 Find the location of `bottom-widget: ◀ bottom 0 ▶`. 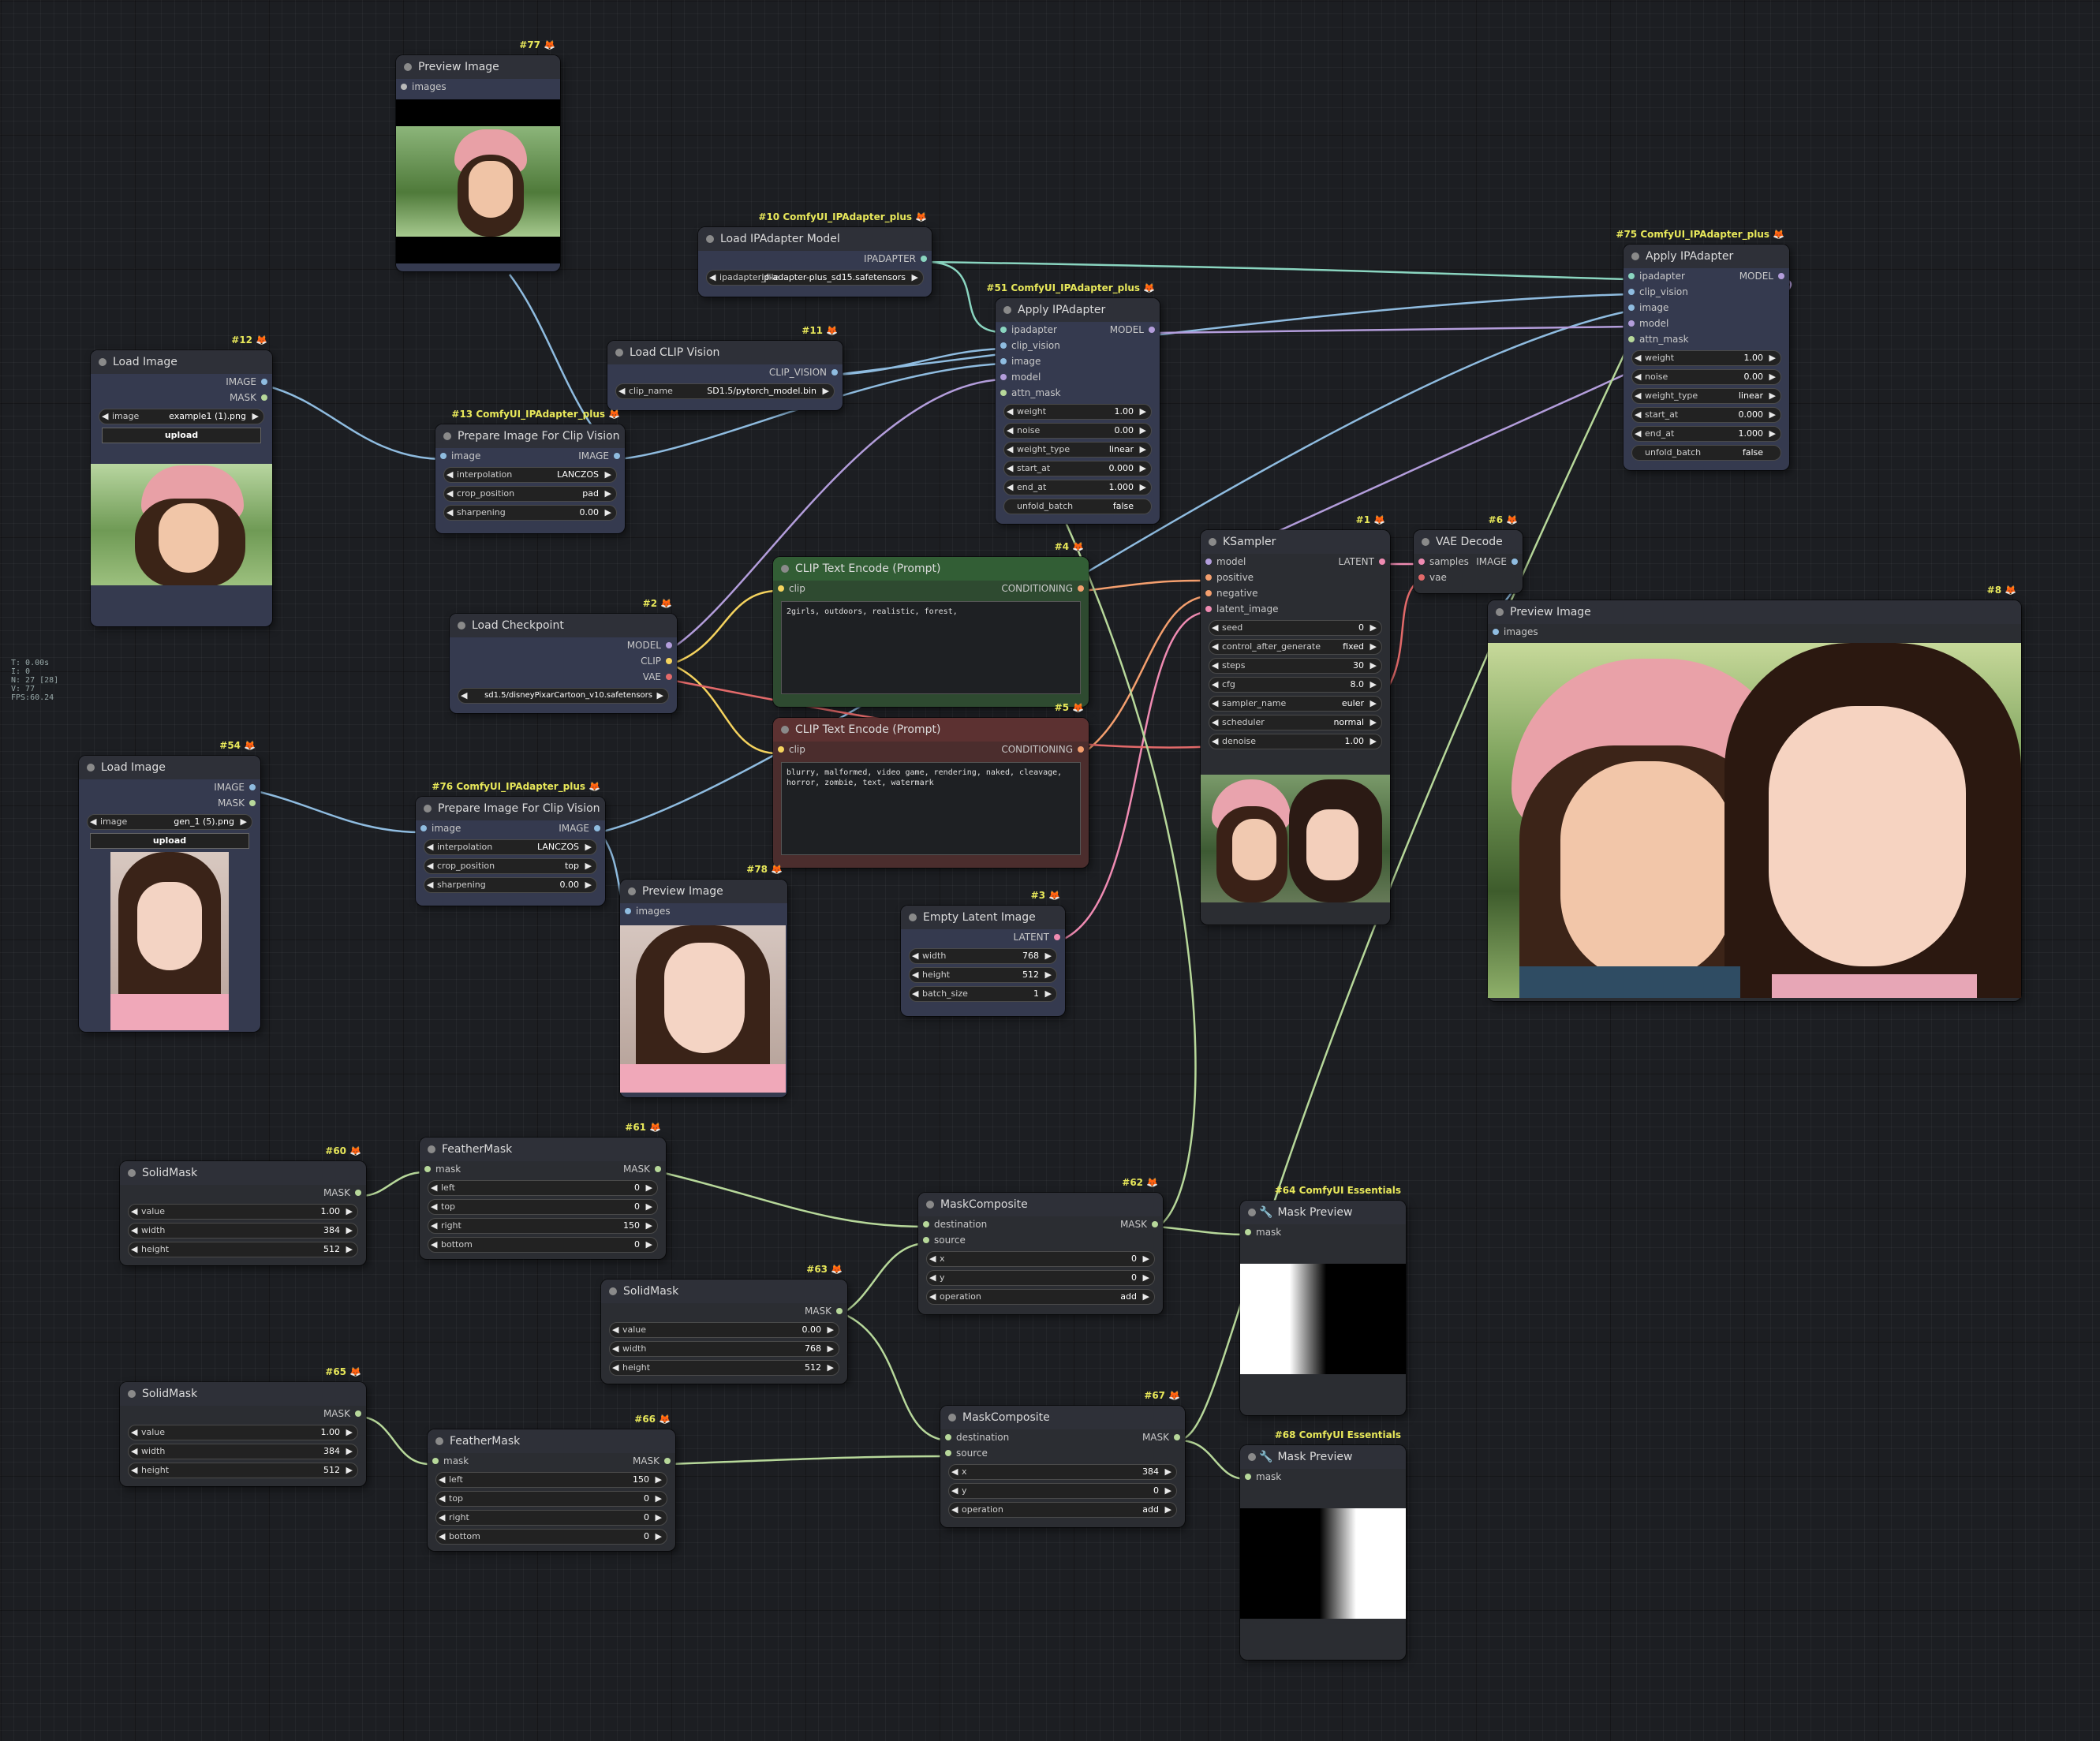

bottom-widget: ◀ bottom 0 ▶ is located at coordinates (551, 1537).